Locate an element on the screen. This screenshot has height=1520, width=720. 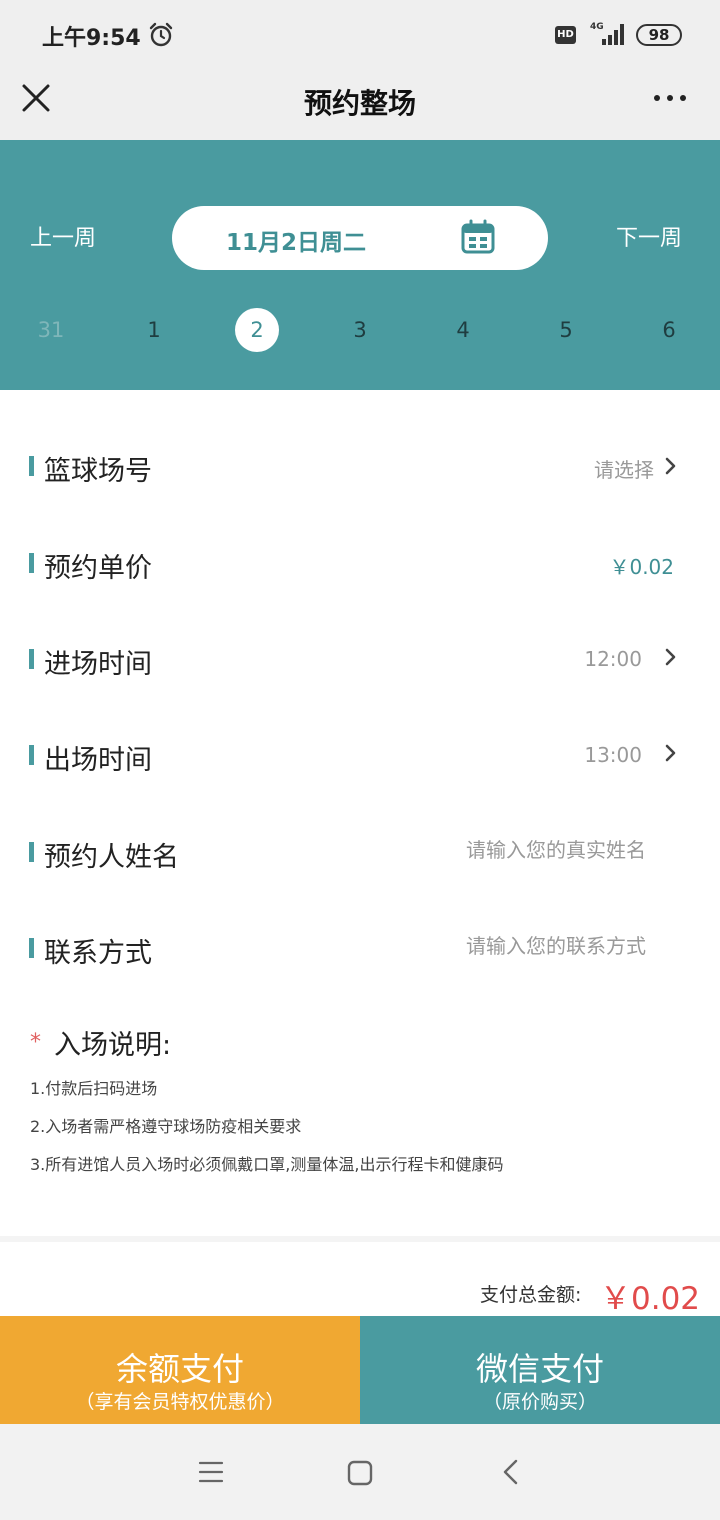
divider is located at coordinates (360, 1239).